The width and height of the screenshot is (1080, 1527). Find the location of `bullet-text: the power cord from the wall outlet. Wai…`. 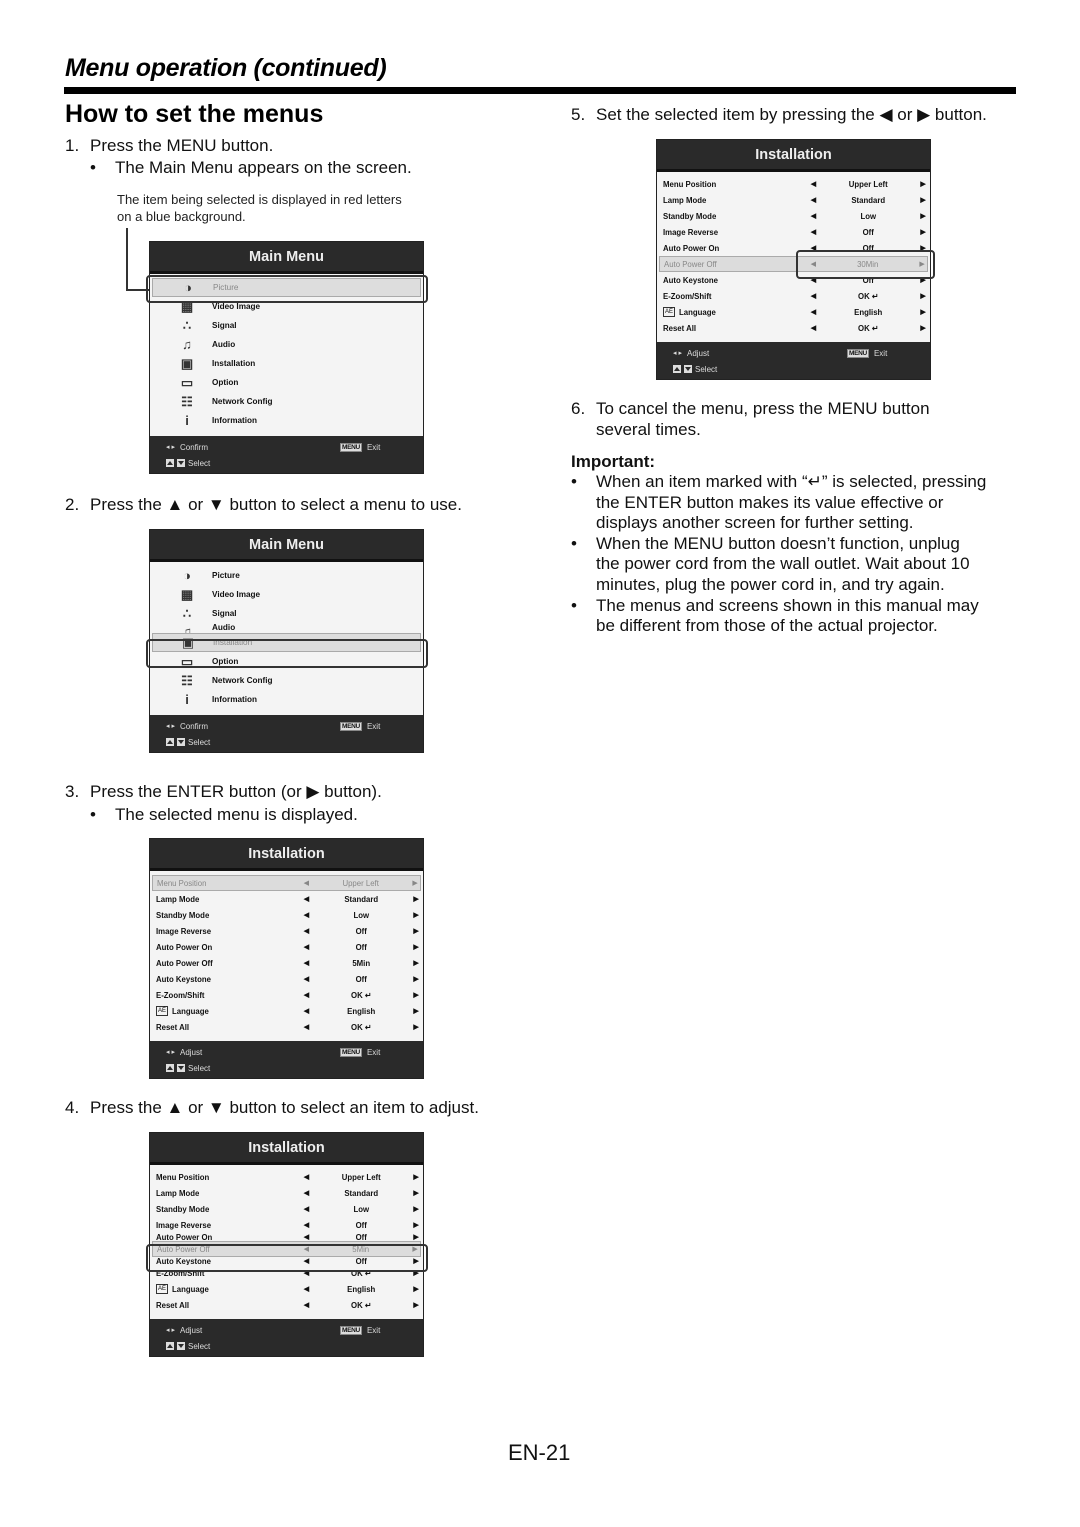

bullet-text: the power cord from the wall outlet. Wai… is located at coordinates (783, 564).